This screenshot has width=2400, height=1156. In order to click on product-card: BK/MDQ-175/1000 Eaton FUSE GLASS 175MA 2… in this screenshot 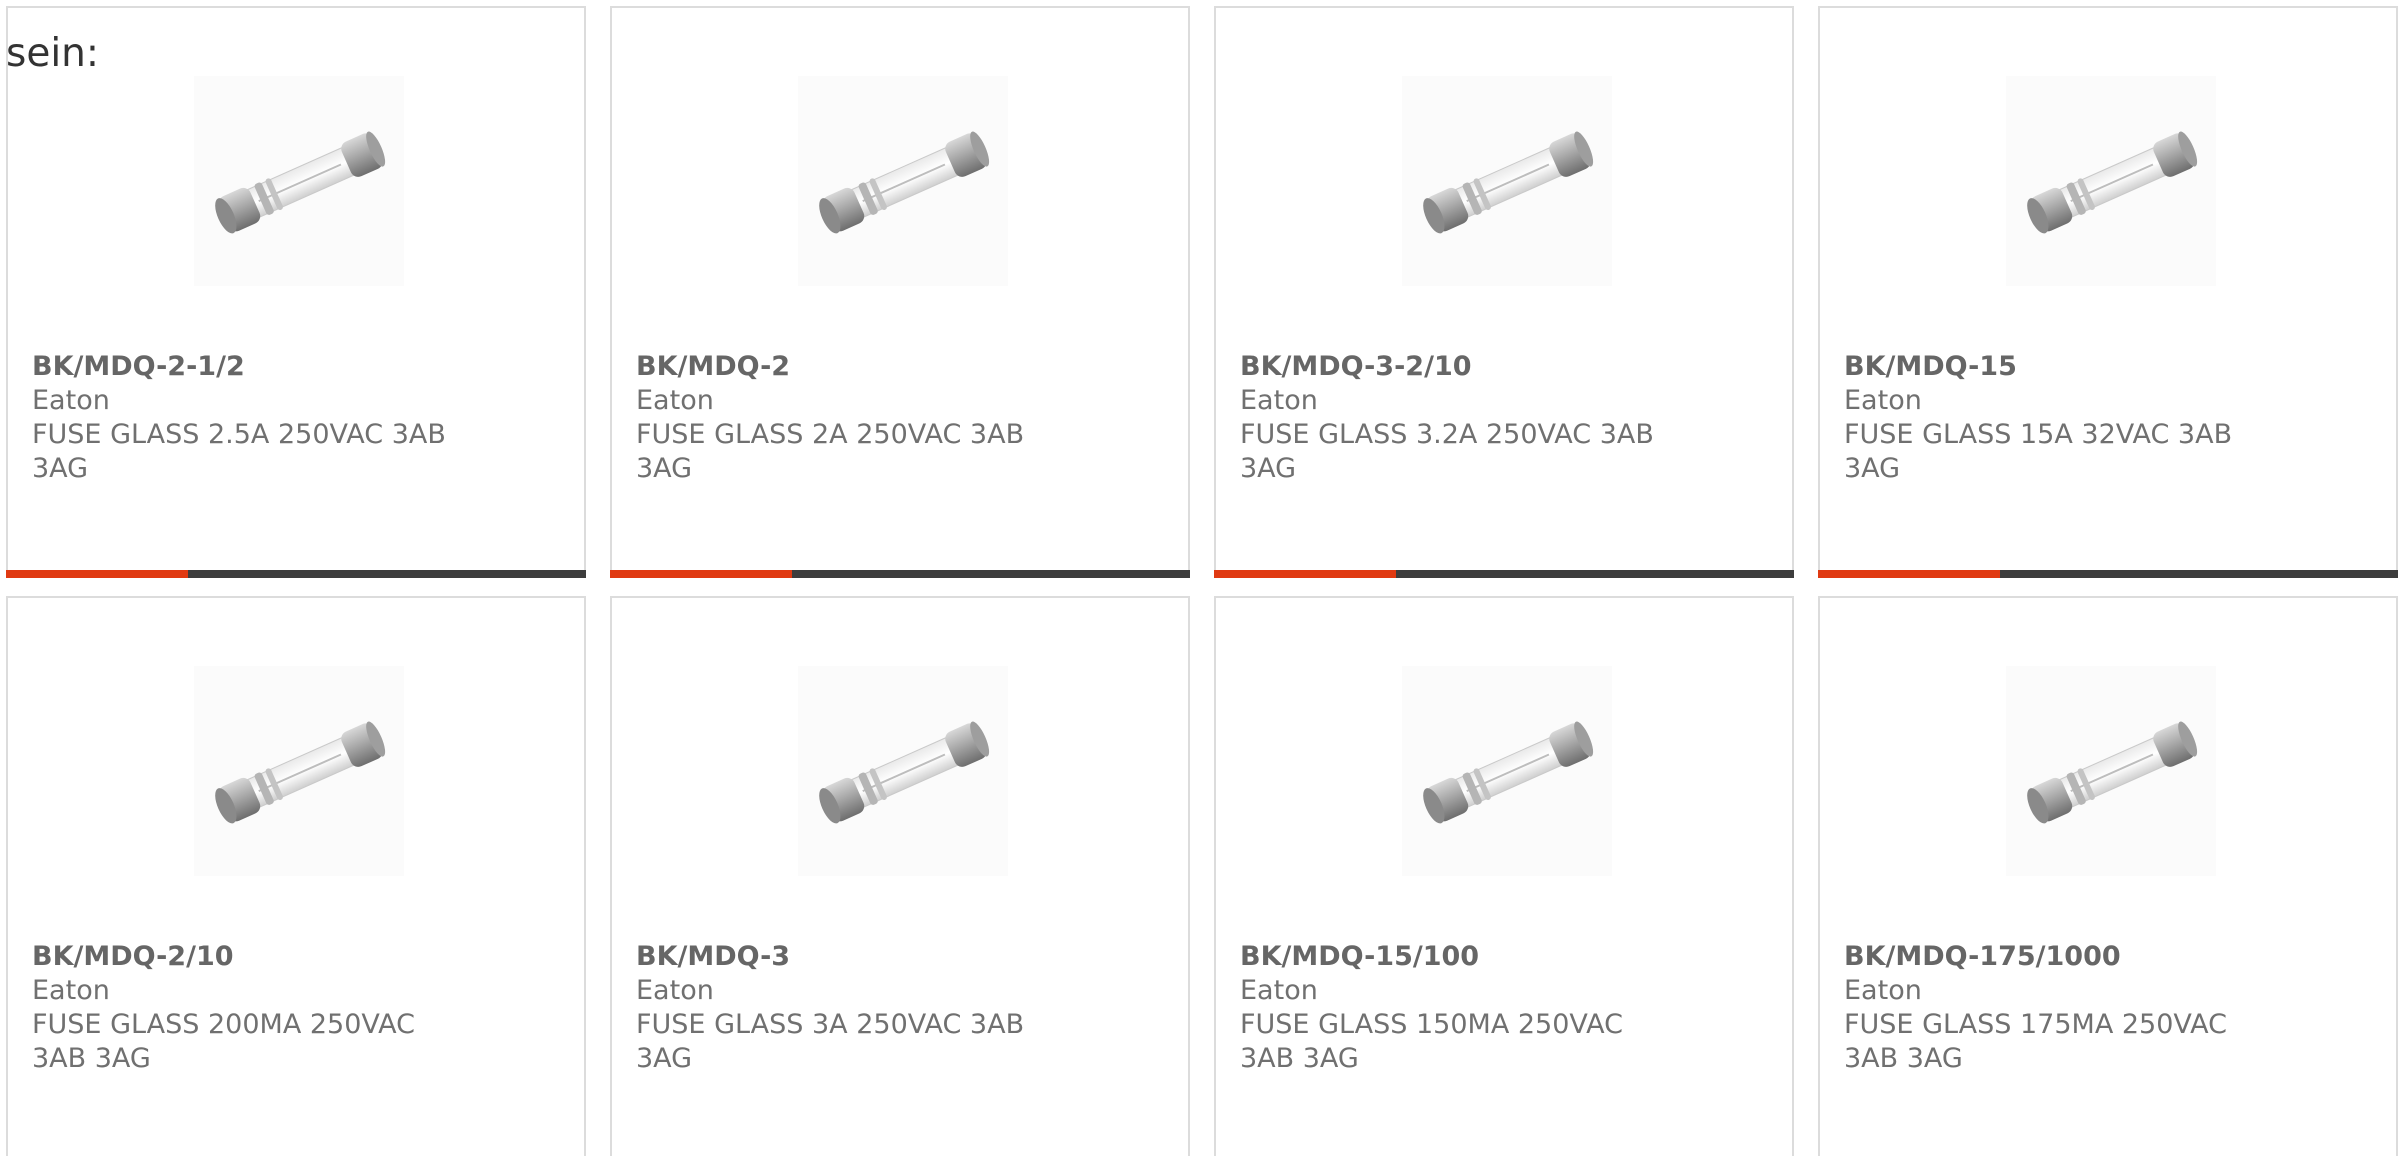, I will do `click(2108, 876)`.